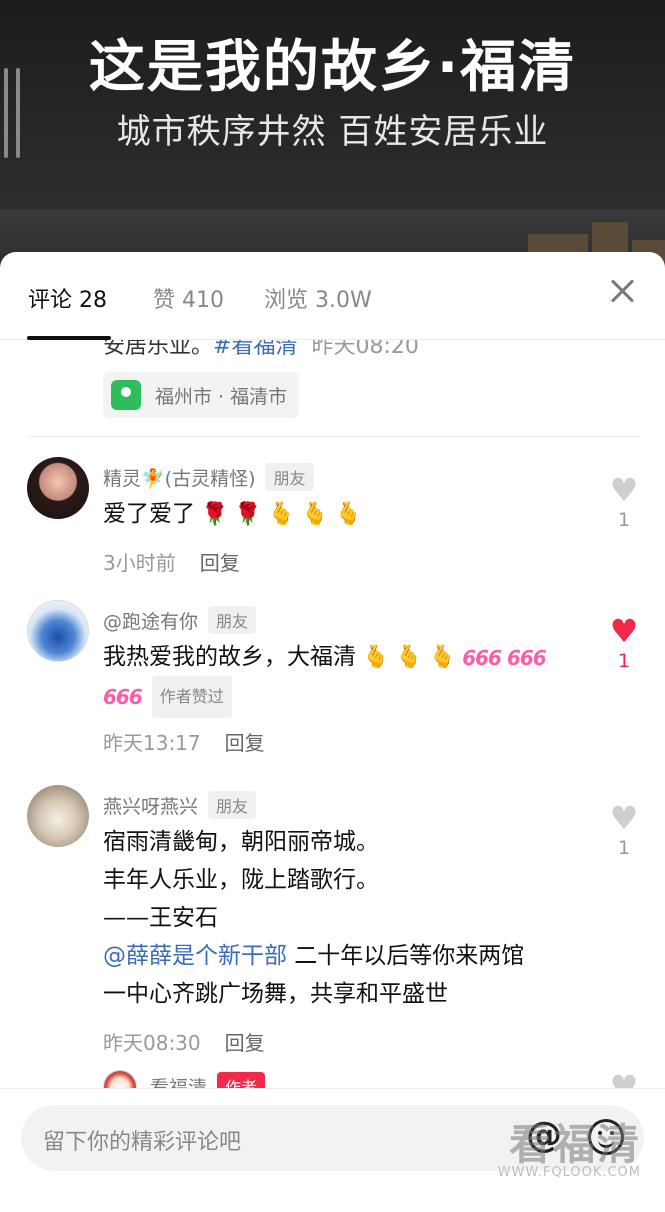 The height and width of the screenshot is (1212, 665). What do you see at coordinates (158, 349) in the screenshot?
I see `caption-text: 安居乐业。` at bounding box center [158, 349].